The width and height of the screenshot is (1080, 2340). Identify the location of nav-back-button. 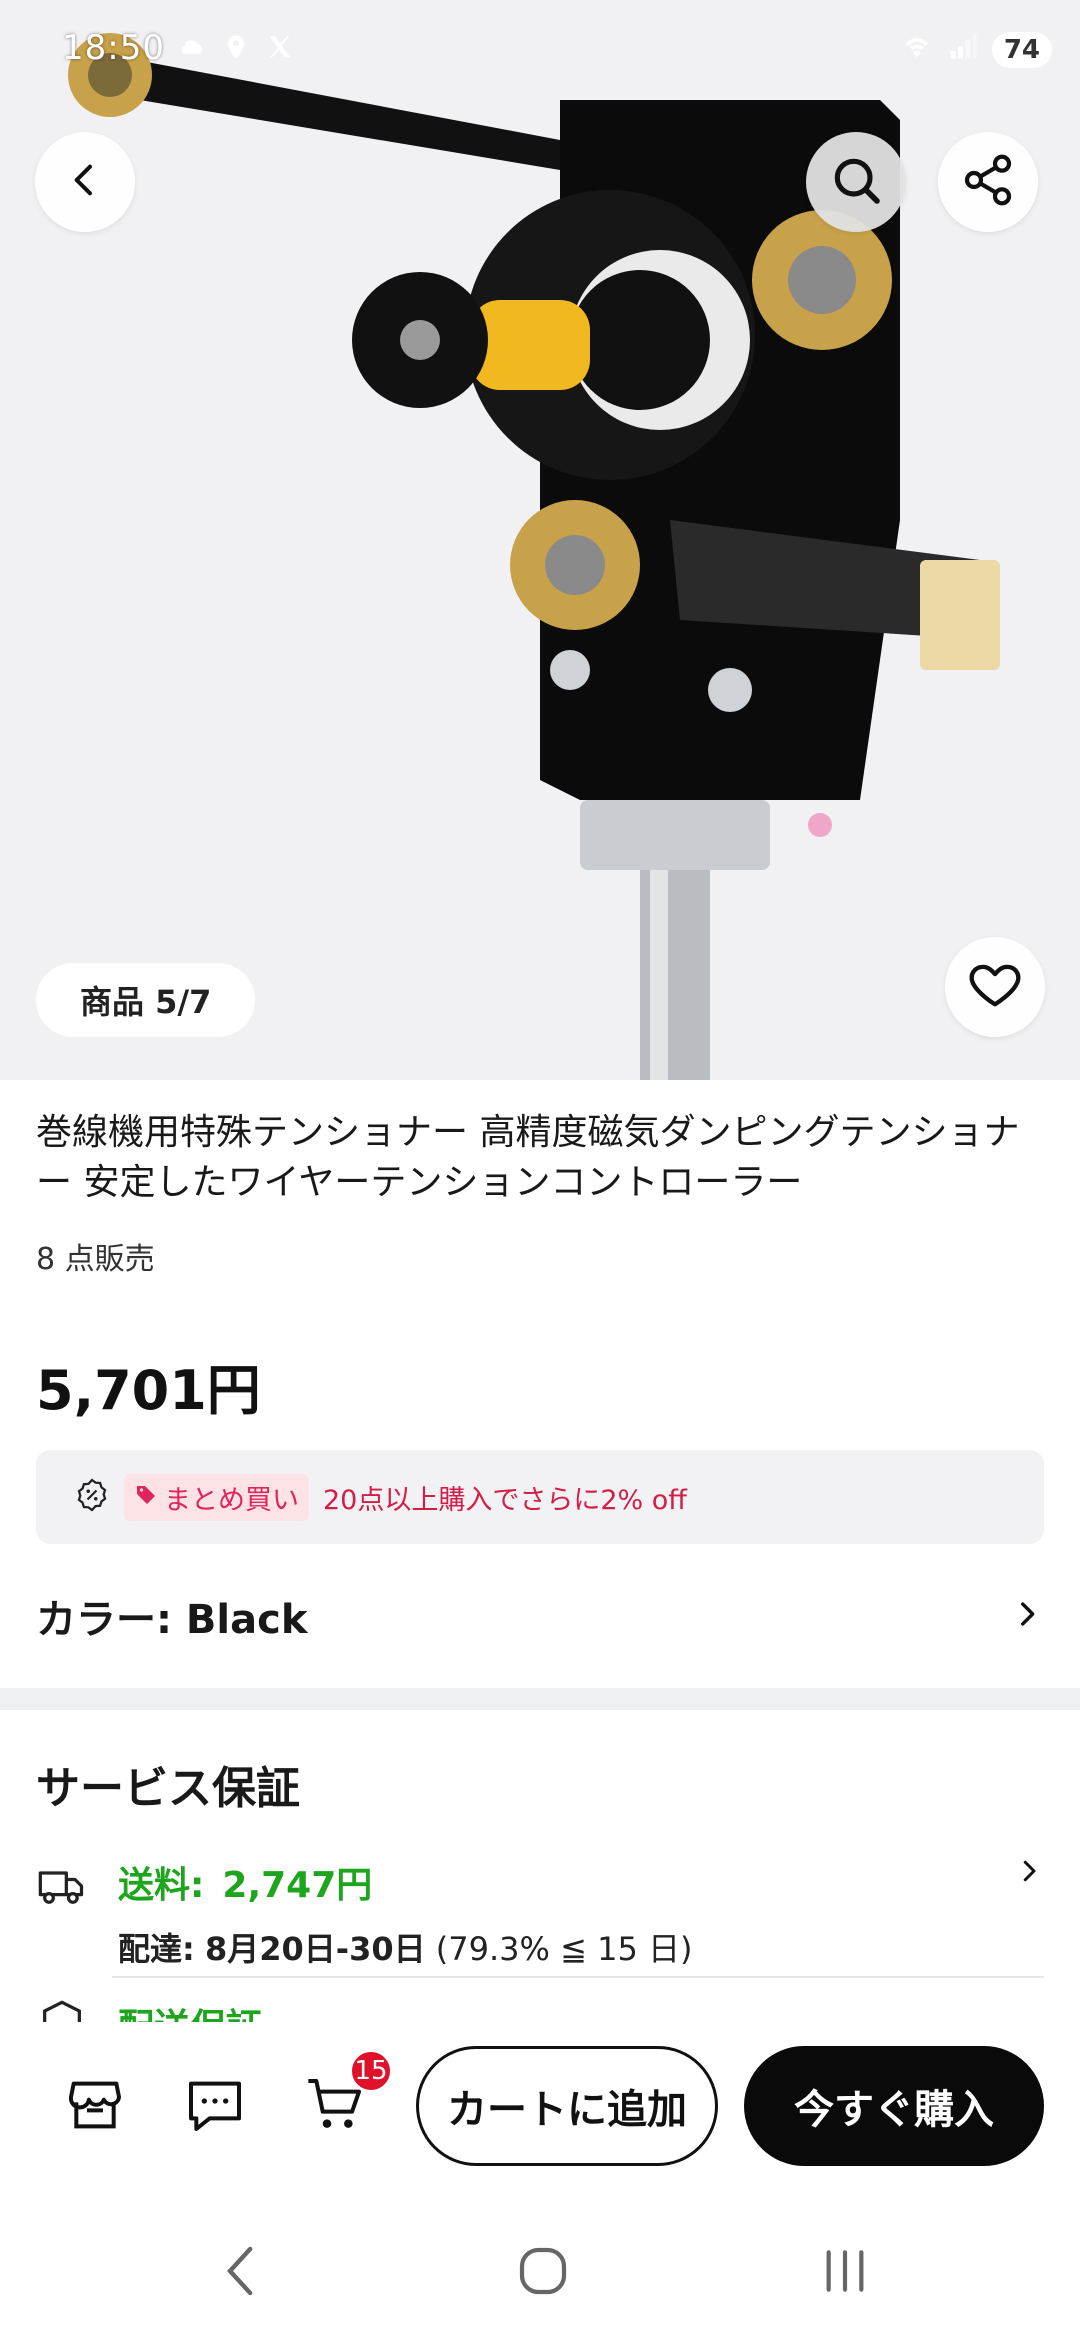
(241, 2273).